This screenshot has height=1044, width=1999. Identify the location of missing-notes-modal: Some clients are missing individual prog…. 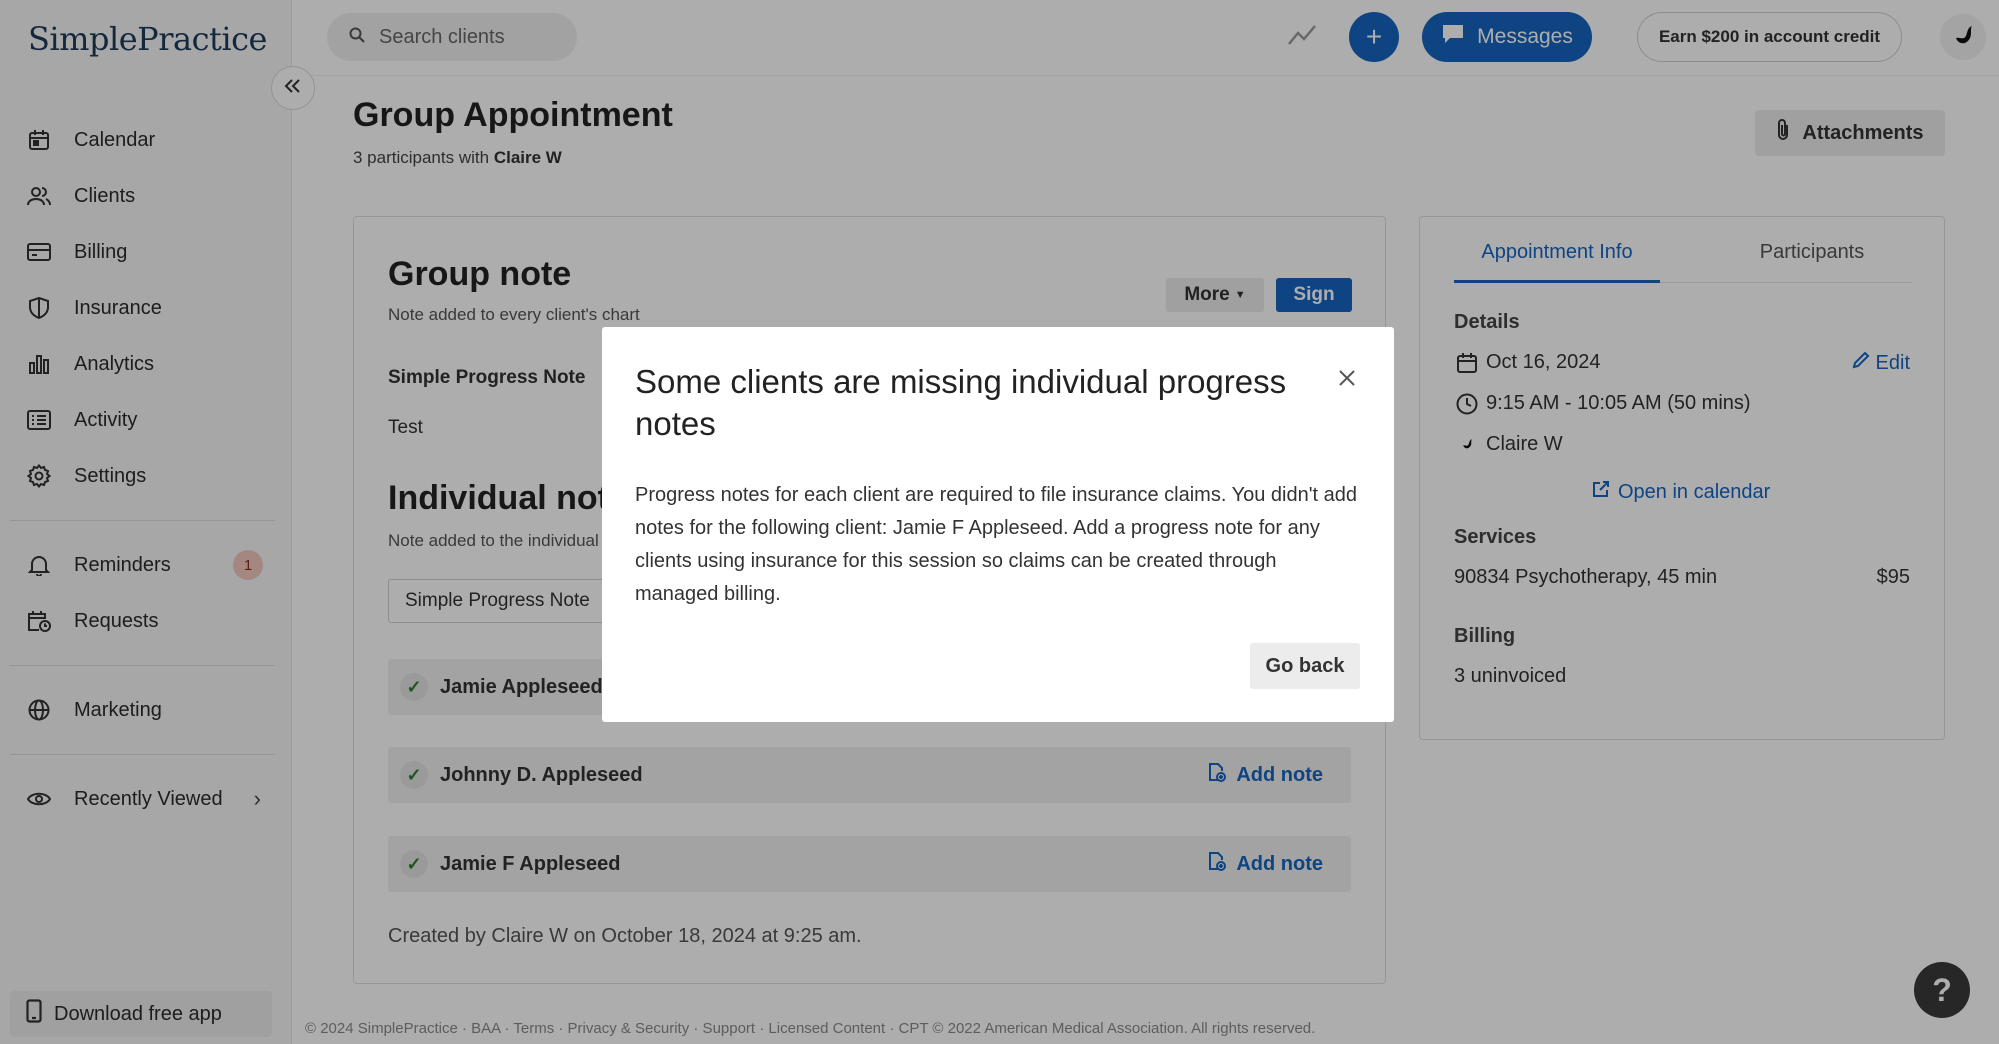
(998, 524).